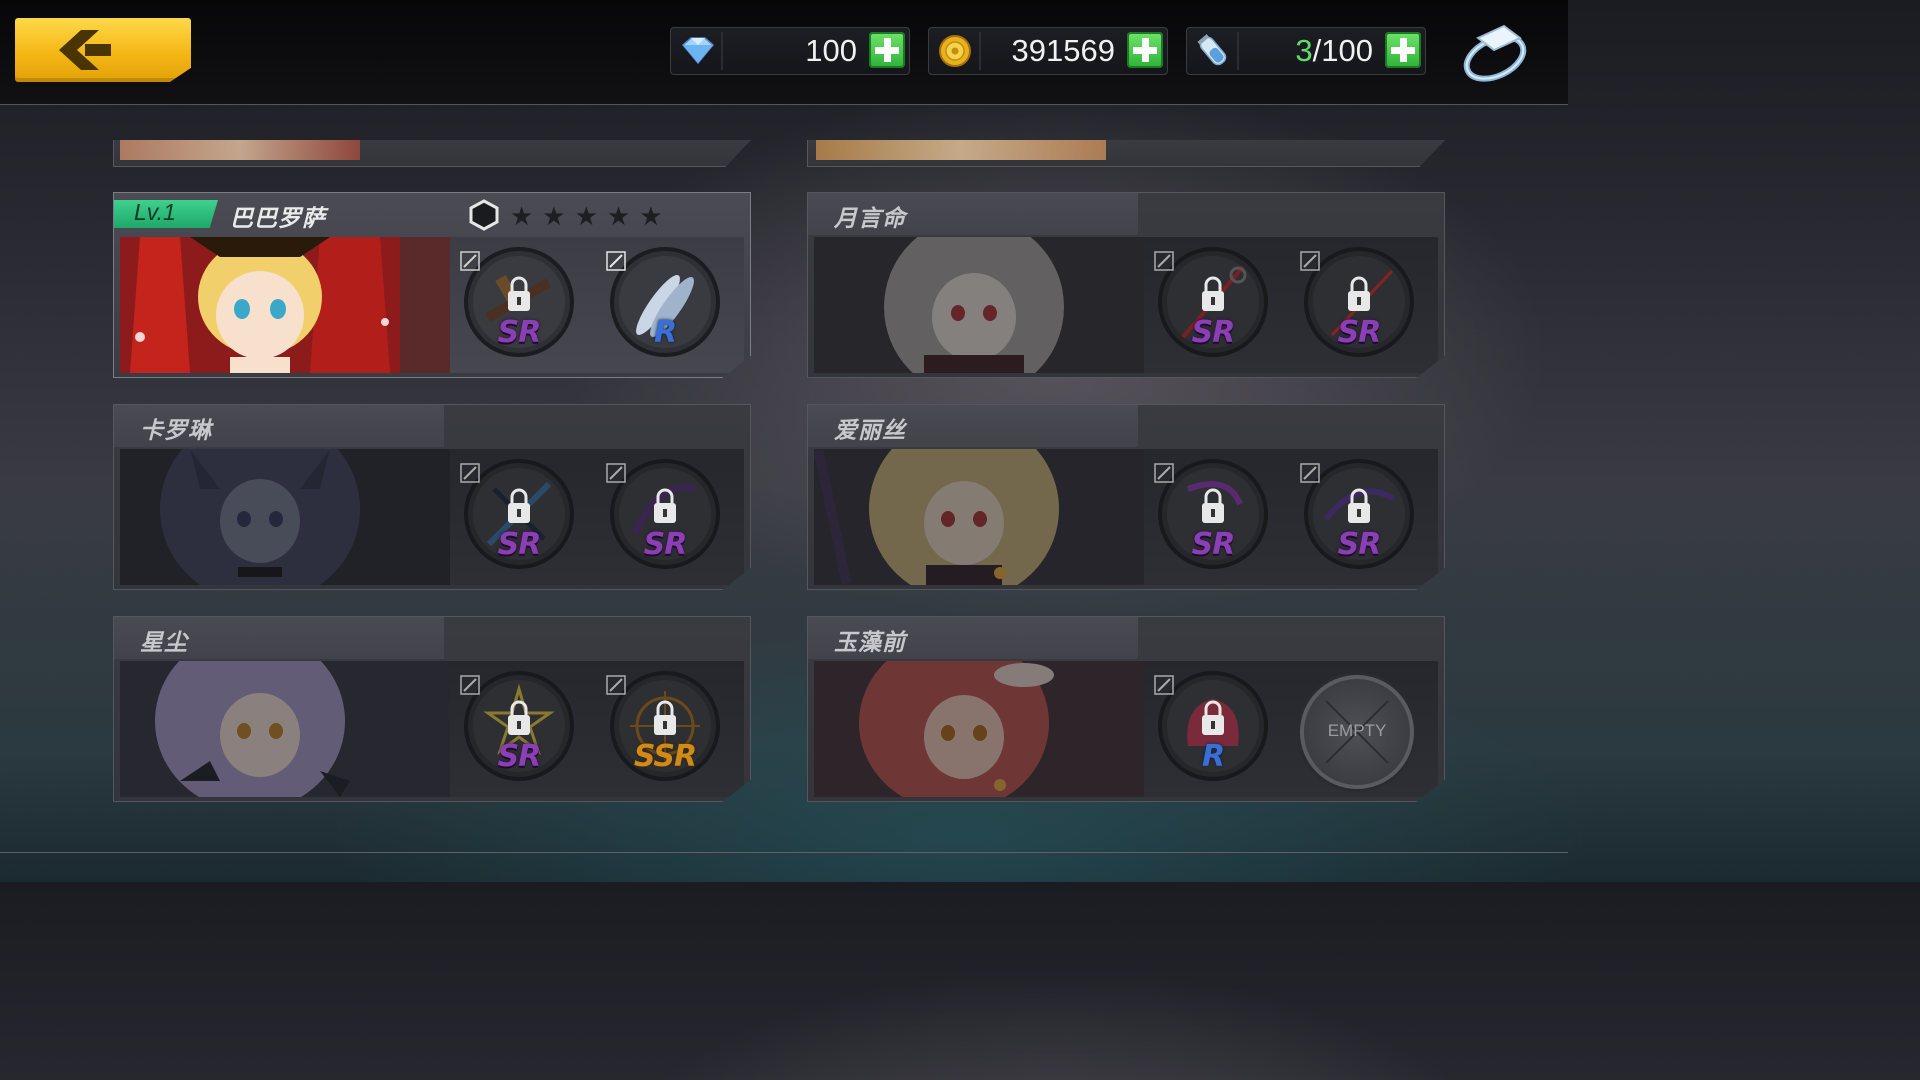 The width and height of the screenshot is (1920, 1080). What do you see at coordinates (1145, 50) in the screenshot?
I see `add-gold-button` at bounding box center [1145, 50].